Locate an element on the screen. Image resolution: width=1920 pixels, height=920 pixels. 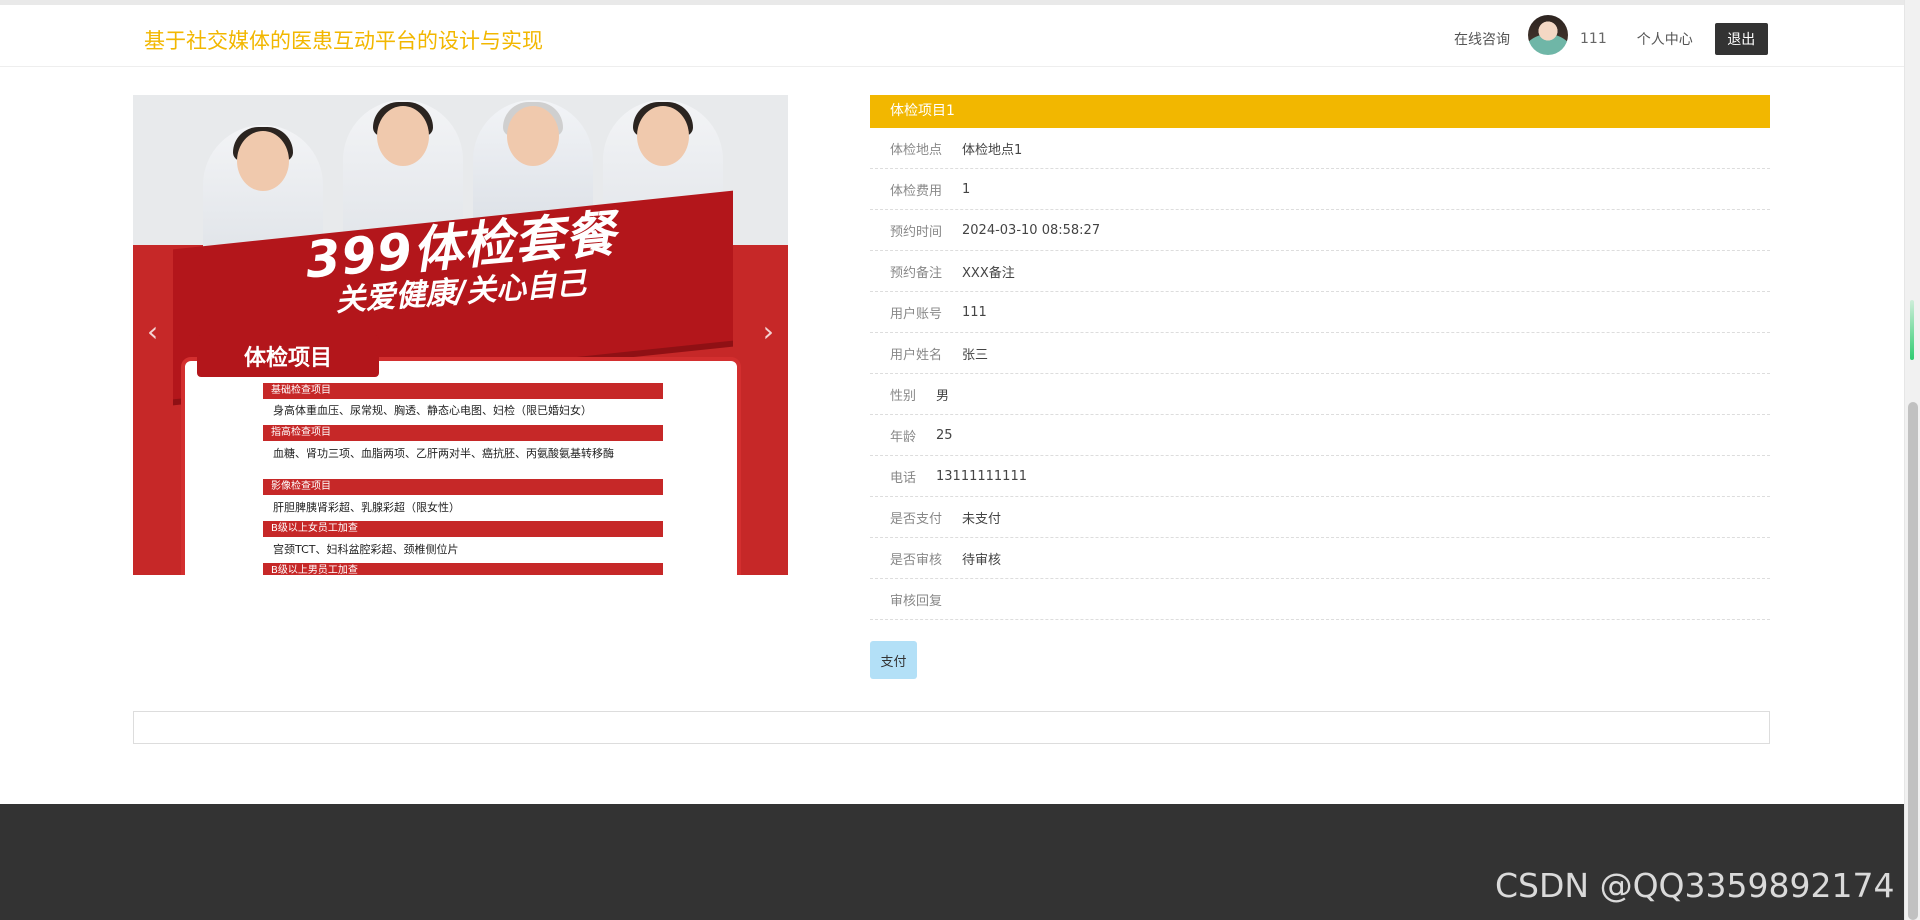
nav-consult-link: 在线咨询 is located at coordinates (1482, 39).